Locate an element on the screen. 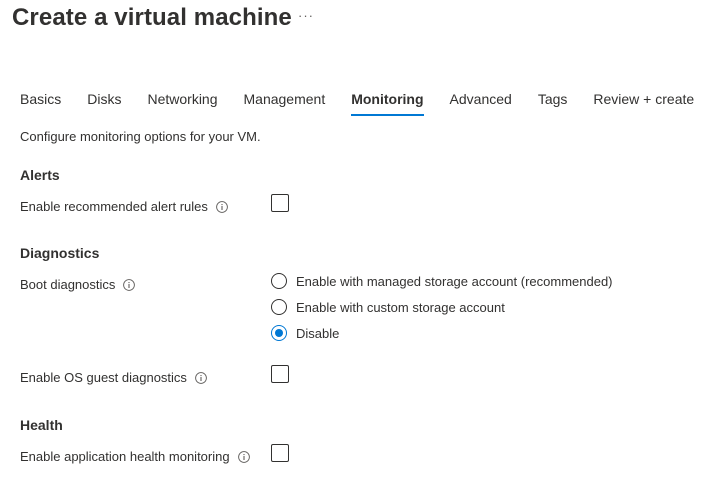 The height and width of the screenshot is (493, 709). alert-rules-field: Enable recommended alert rules is located at coordinates (124, 206).